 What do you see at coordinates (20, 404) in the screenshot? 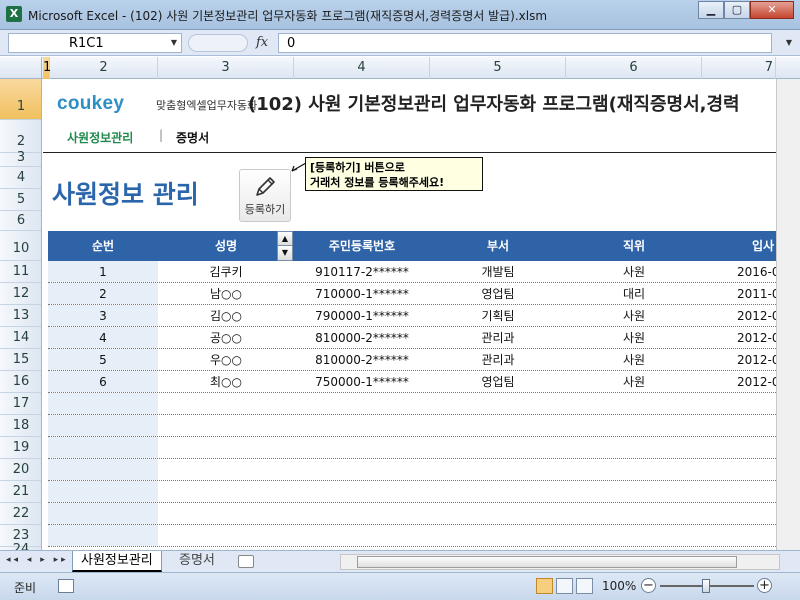
I see `row-header: 17` at bounding box center [20, 404].